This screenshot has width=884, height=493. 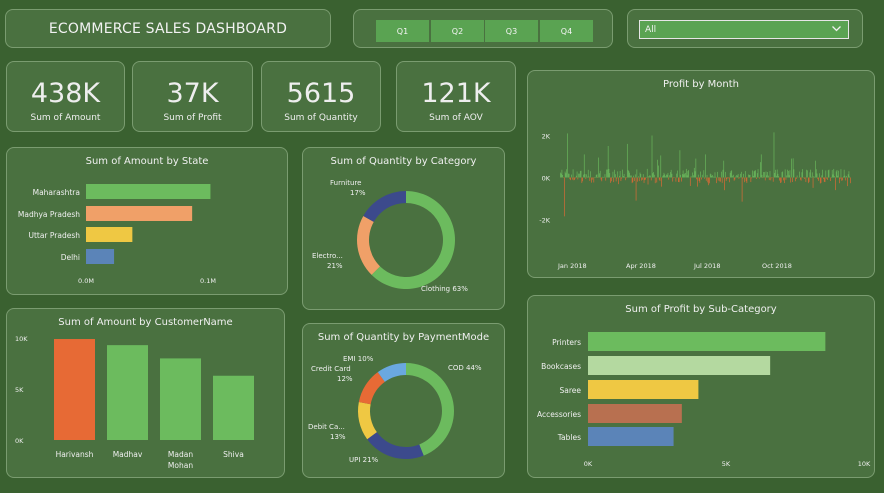 I want to click on customer-amount-chart: 10K 5K 0K Harivansh Madhav Madan Mohan Shiva, so click(x=134, y=402).